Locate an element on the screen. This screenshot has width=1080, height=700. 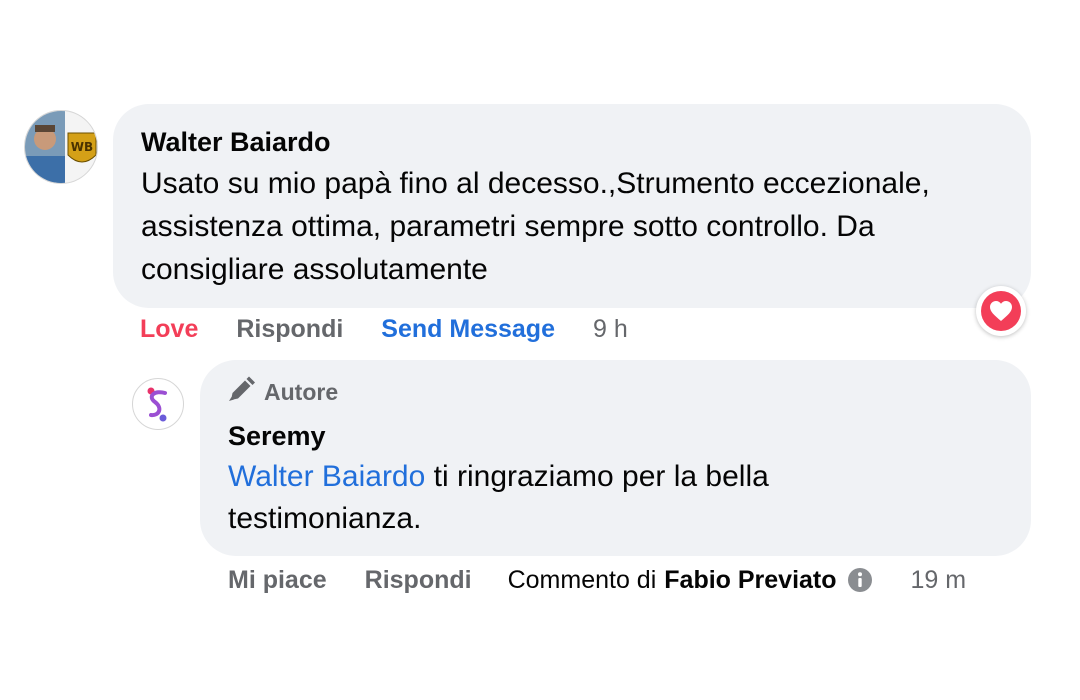
commenter-avatar: WB is located at coordinates (61, 147).